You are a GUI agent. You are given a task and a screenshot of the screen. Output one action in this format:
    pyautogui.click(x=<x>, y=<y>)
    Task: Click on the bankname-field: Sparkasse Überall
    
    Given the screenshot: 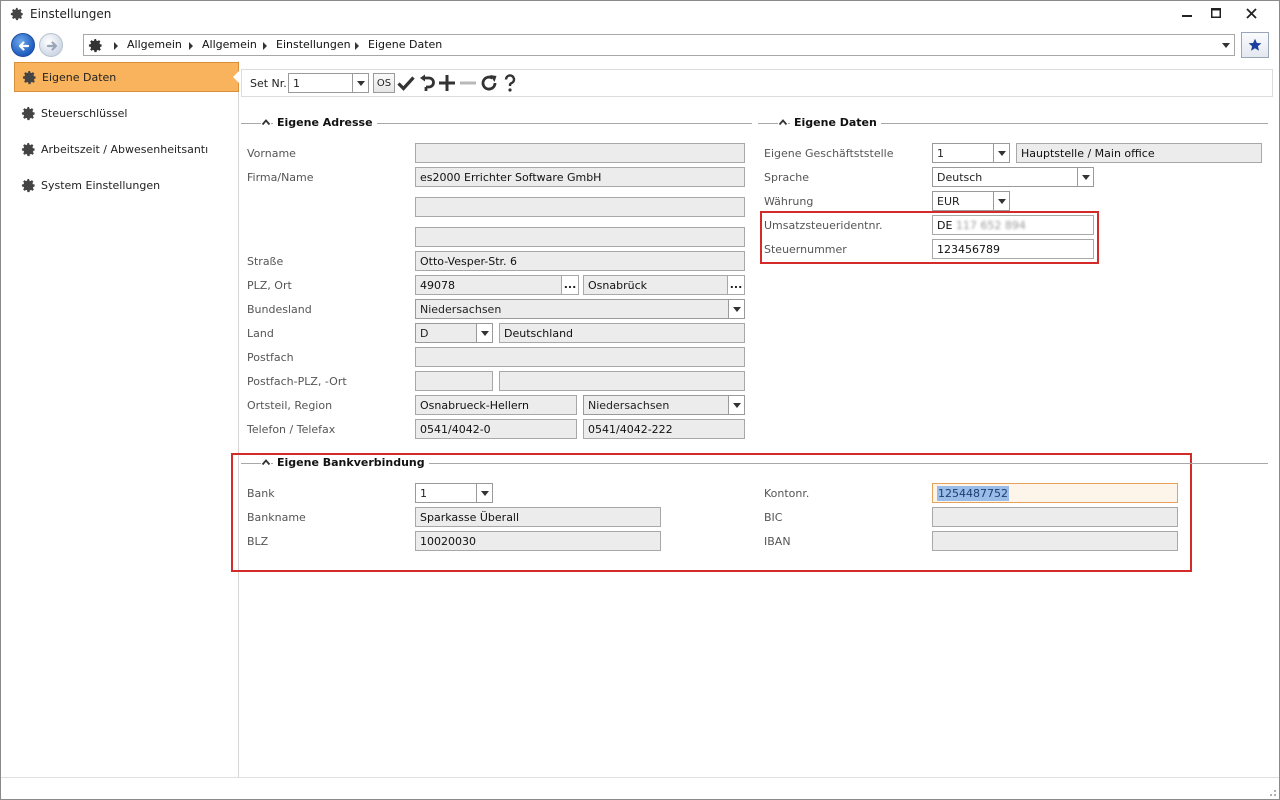 What is the action you would take?
    pyautogui.click(x=538, y=517)
    